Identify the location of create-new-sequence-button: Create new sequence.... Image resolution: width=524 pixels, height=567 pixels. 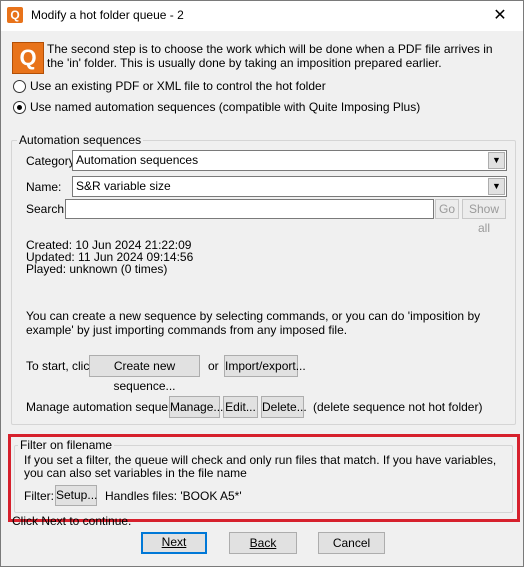
(144, 374).